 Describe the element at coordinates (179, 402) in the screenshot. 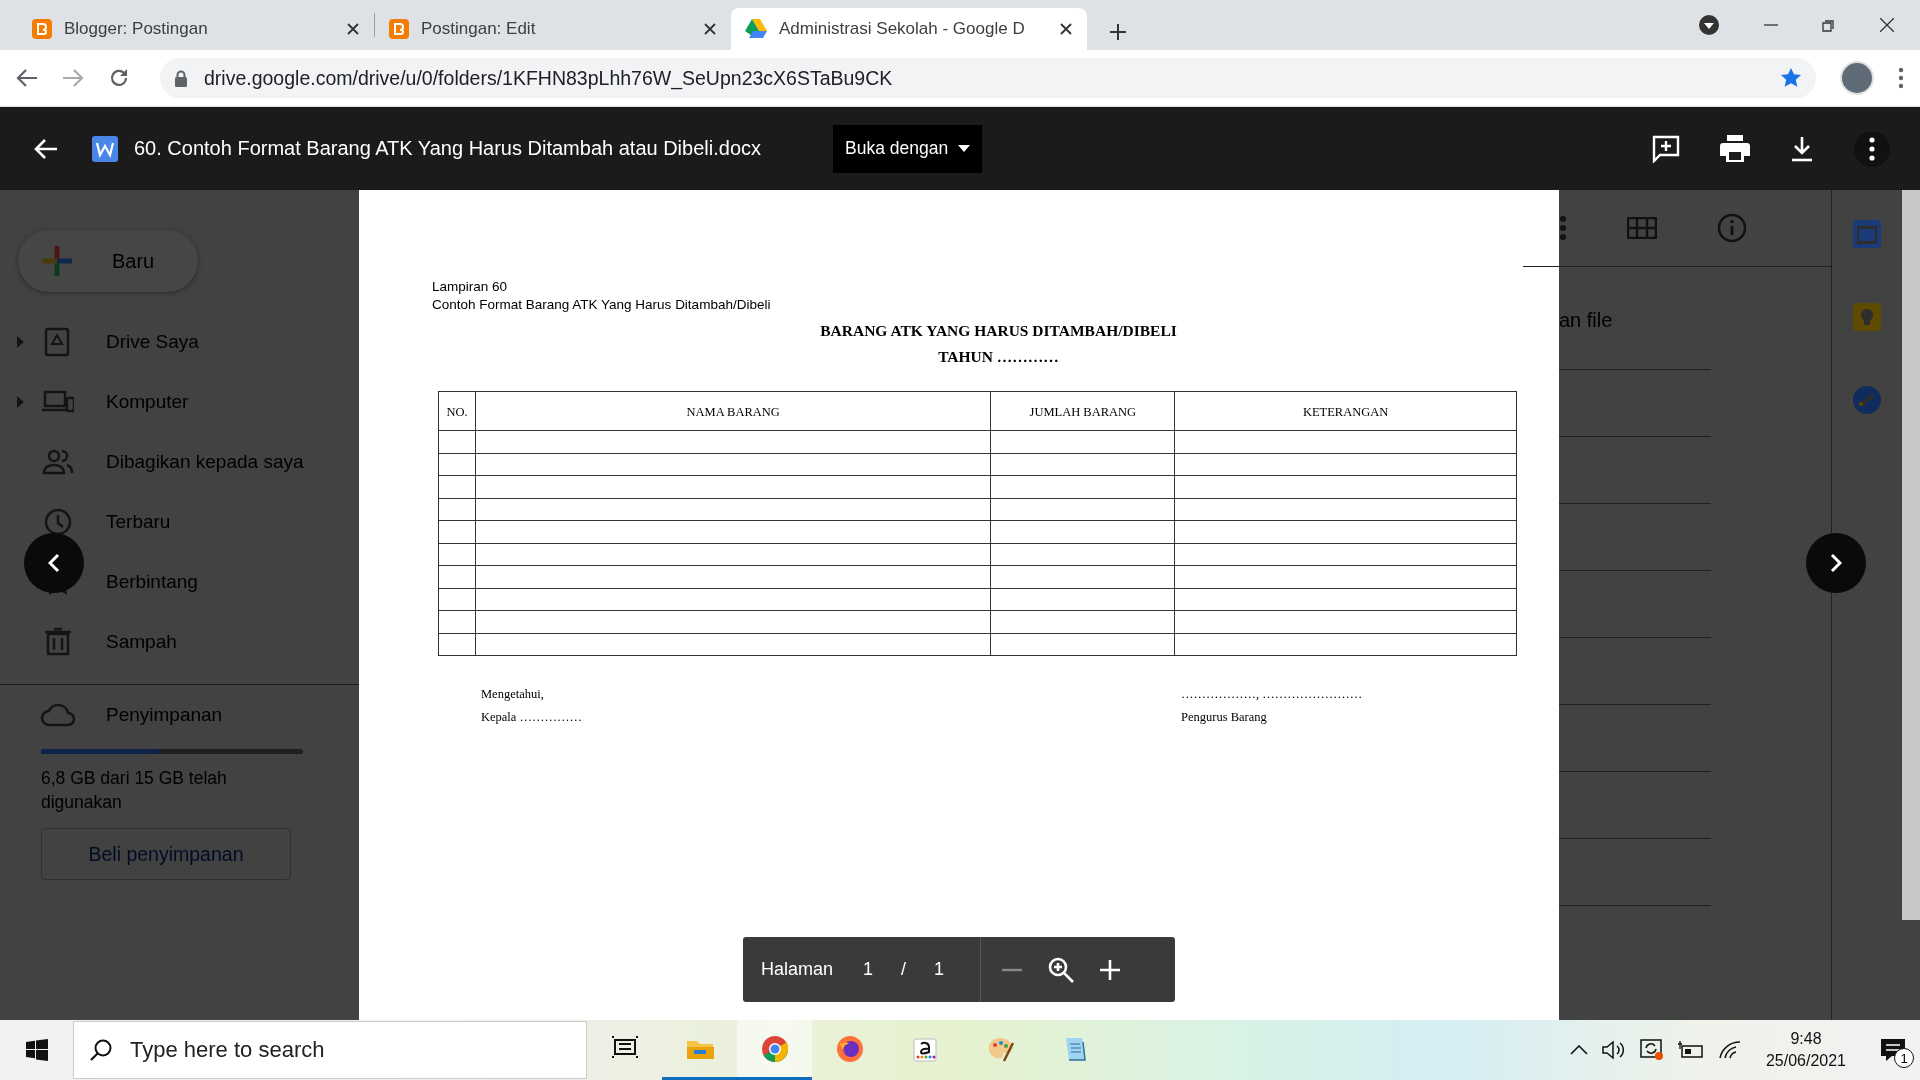

I see `nav-item: Komputer` at that location.